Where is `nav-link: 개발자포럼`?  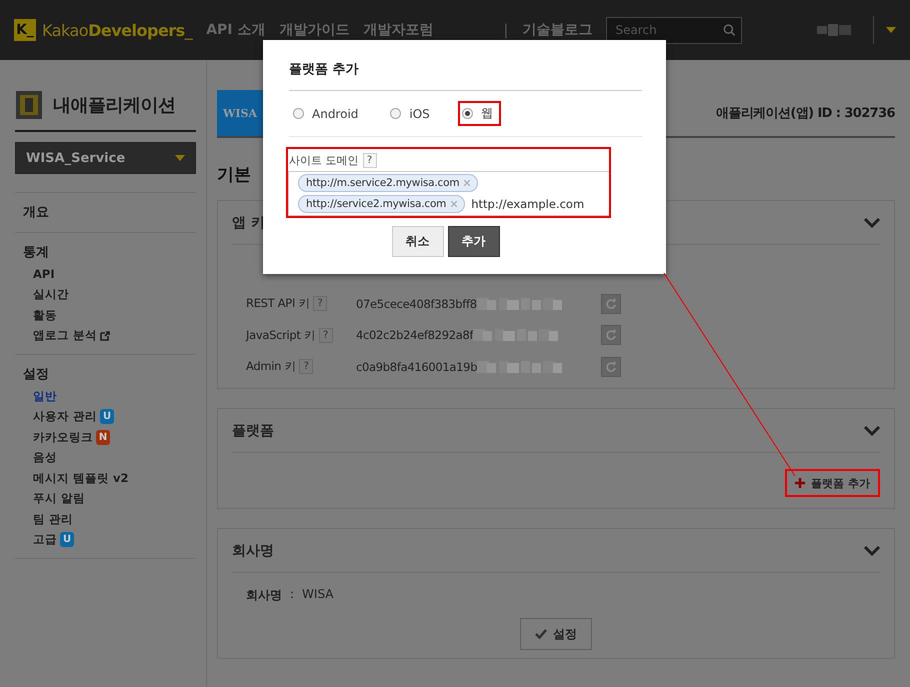 nav-link: 개발자포럼 is located at coordinates (398, 30).